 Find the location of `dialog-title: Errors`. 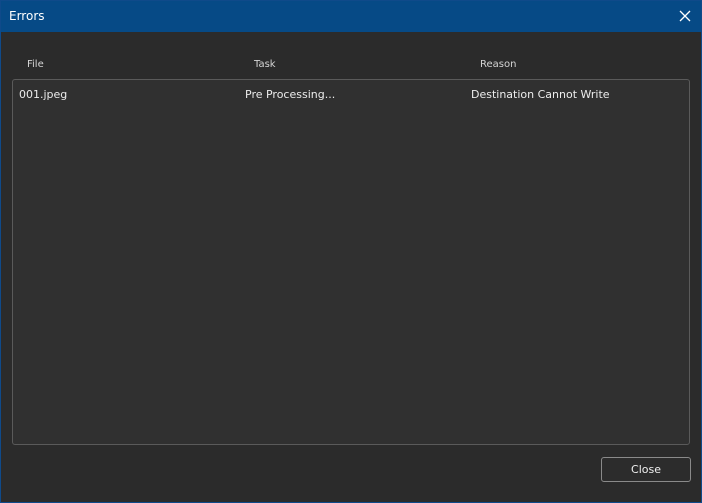

dialog-title: Errors is located at coordinates (27, 16).